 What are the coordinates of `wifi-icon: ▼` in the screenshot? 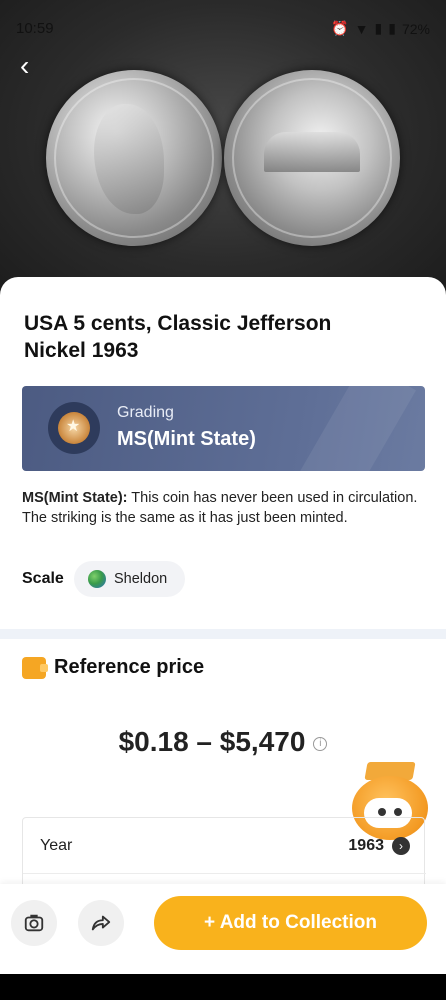 It's located at (361, 28).